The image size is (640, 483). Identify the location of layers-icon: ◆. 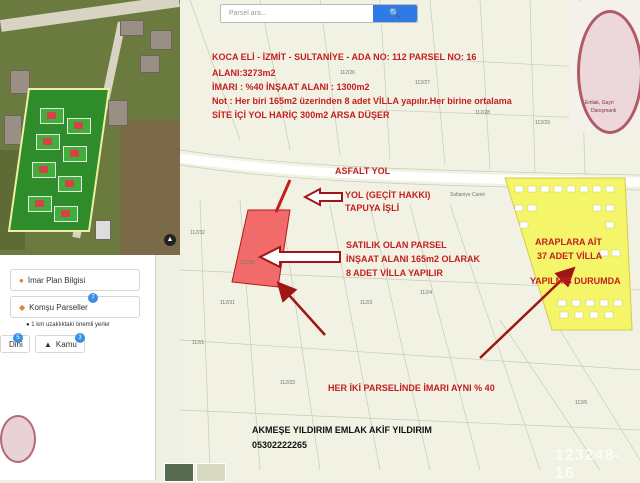
(22, 307).